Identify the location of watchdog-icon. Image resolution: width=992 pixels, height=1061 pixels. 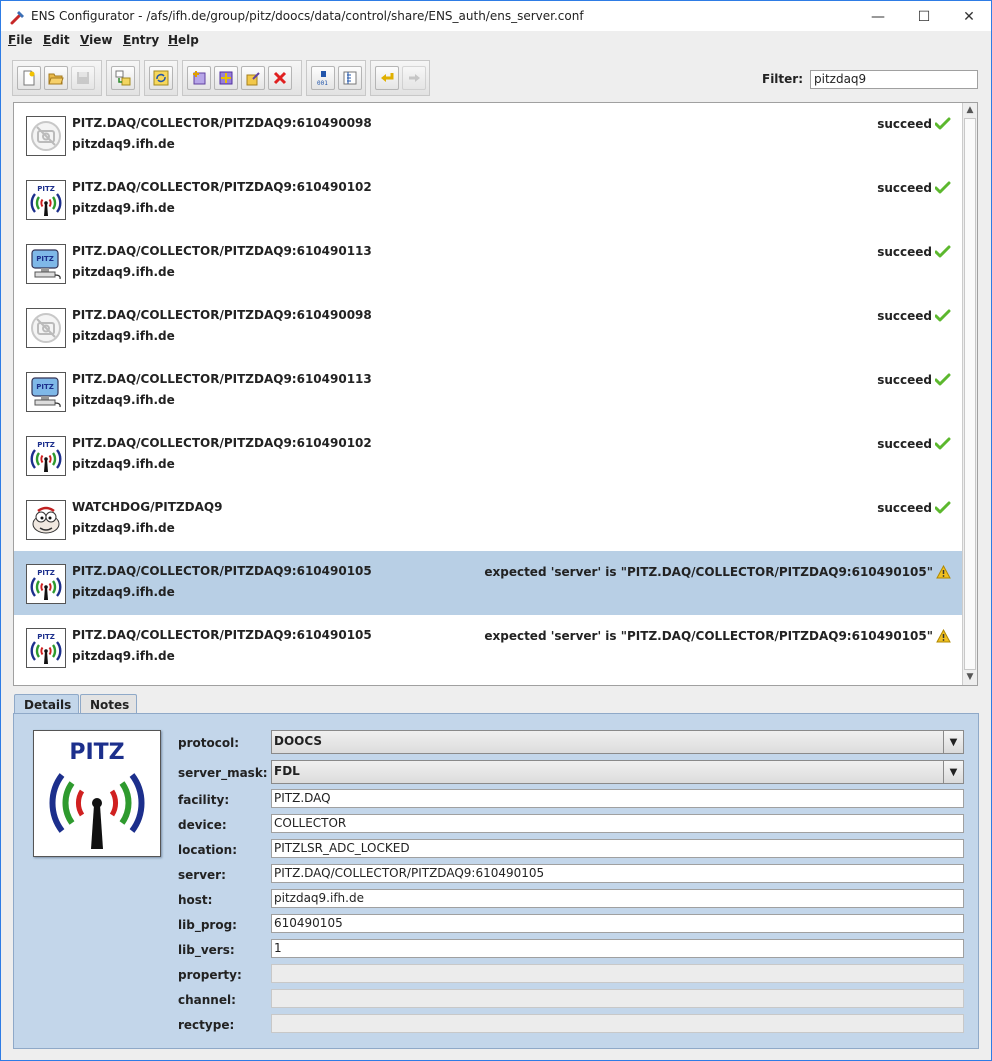
(46, 520).